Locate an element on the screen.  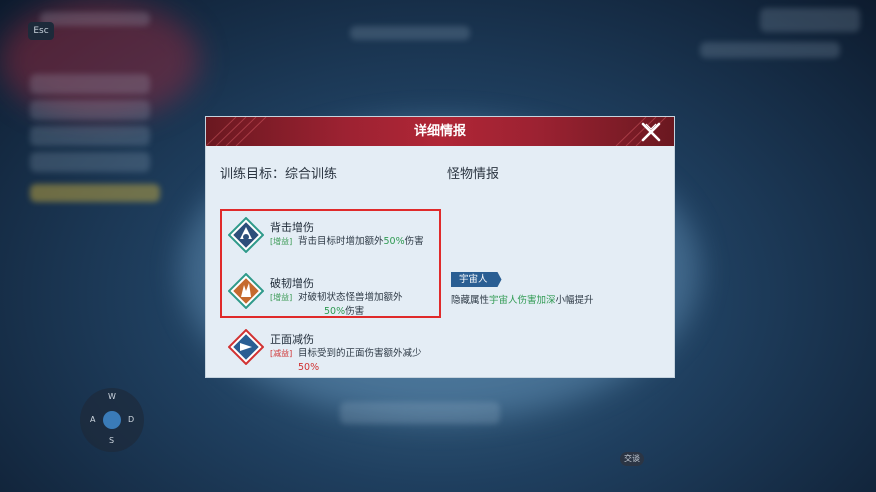
skill-name: 破韧增伤 is located at coordinates (292, 283).